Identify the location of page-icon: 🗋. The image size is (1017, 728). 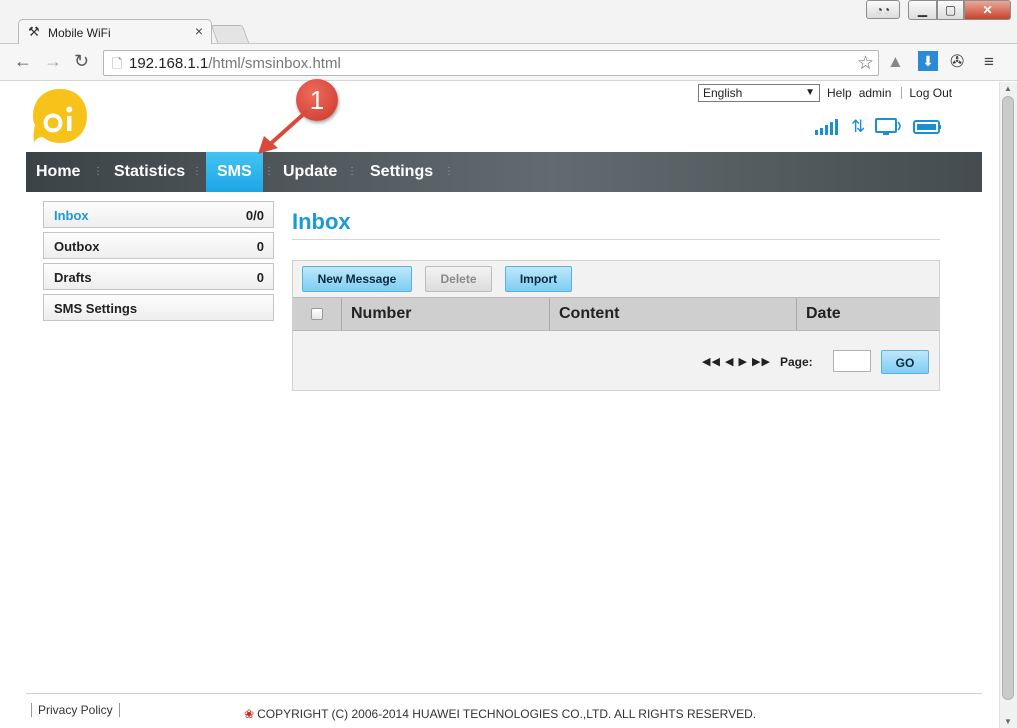
(117, 63).